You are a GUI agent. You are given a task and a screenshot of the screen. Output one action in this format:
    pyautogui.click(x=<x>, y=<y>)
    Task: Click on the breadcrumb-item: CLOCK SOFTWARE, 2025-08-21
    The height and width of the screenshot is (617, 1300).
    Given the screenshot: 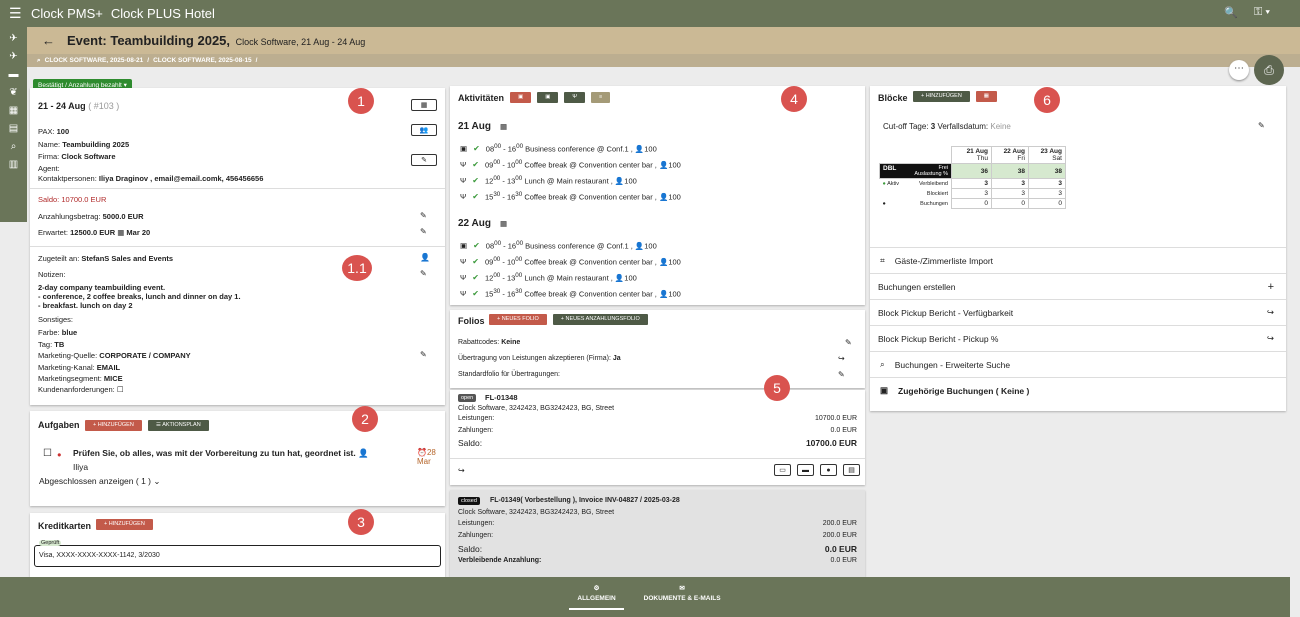 What is the action you would take?
    pyautogui.click(x=94, y=60)
    